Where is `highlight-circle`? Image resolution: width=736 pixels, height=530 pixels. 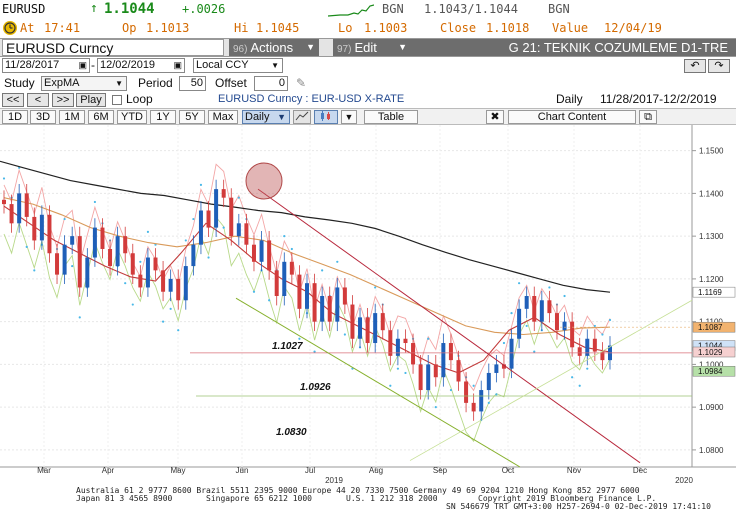
highlight-circle is located at coordinates (264, 181).